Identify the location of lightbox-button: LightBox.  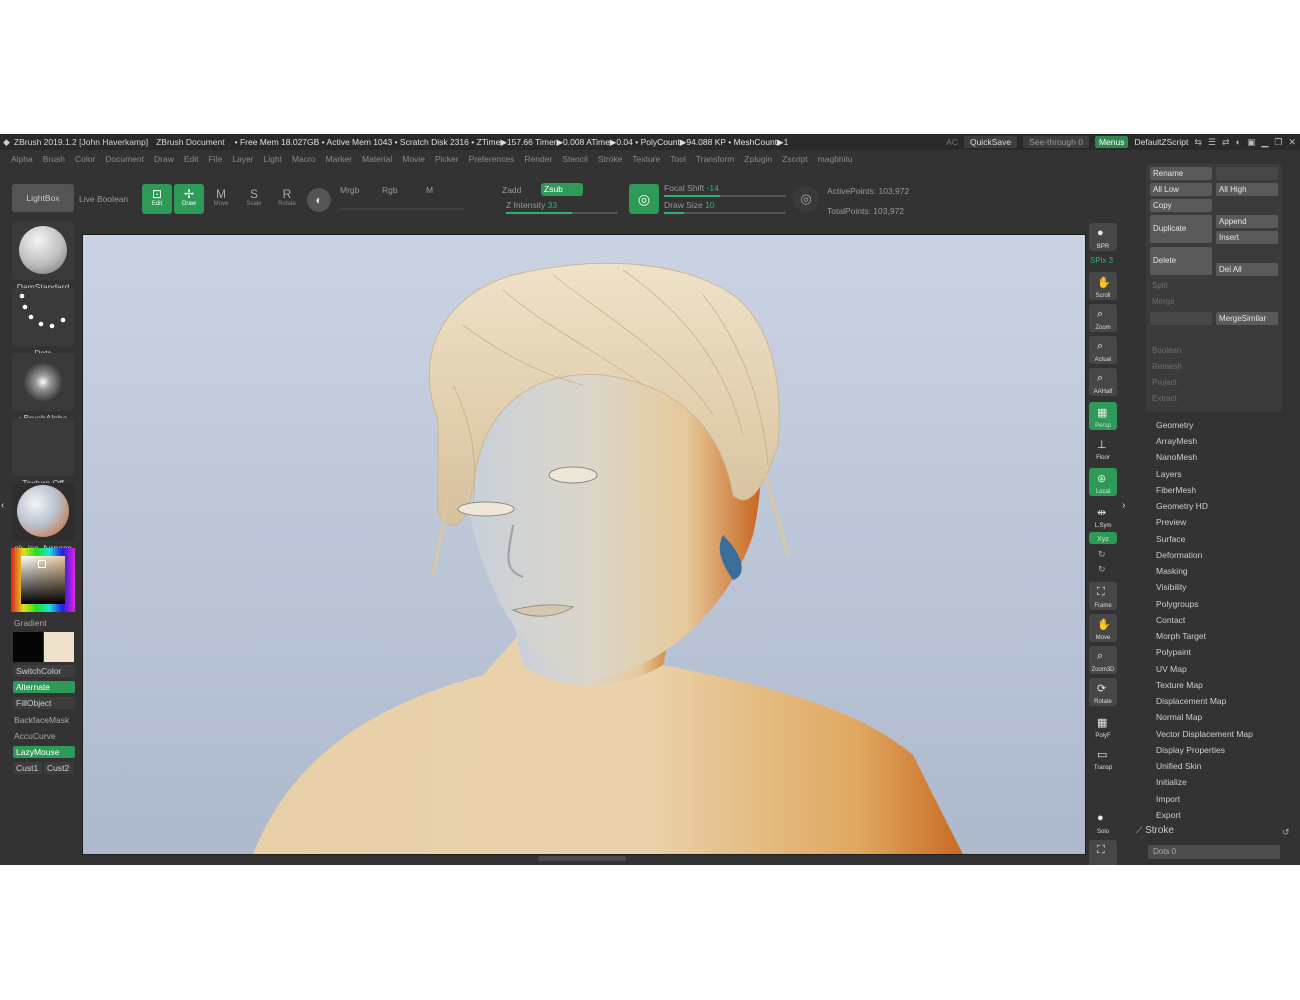
(43, 198).